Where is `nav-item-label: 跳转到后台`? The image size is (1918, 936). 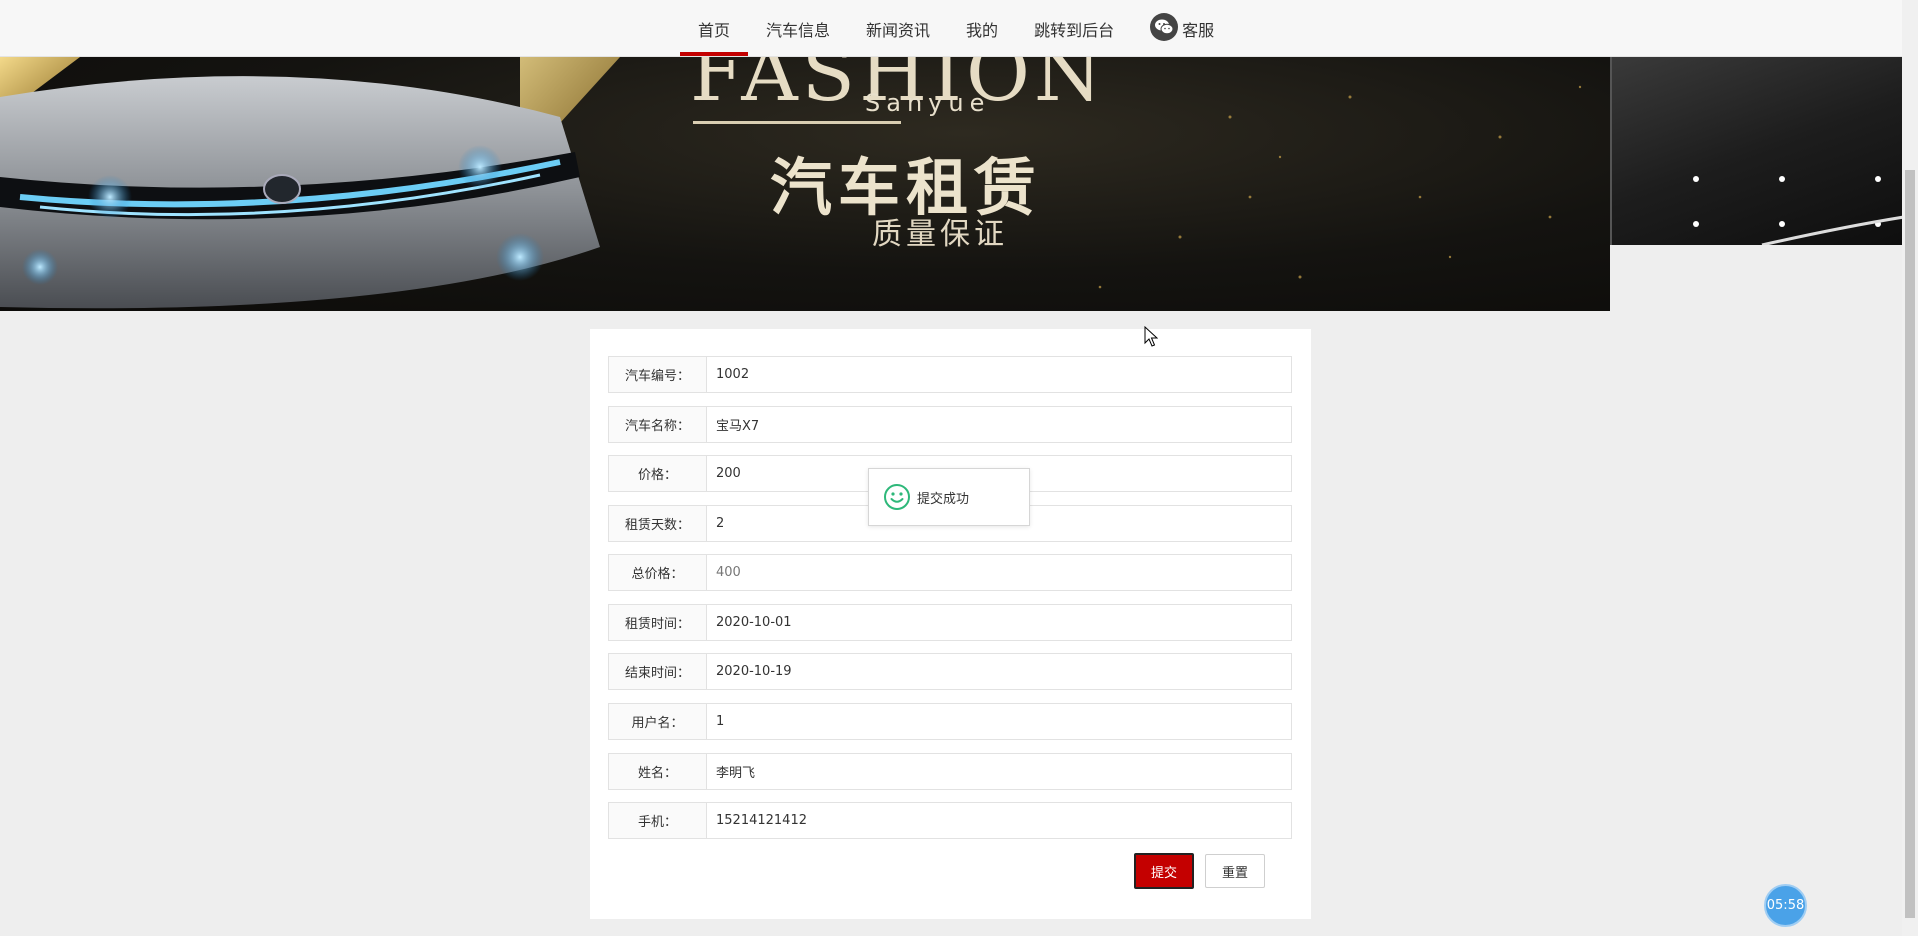 nav-item-label: 跳转到后台 is located at coordinates (1074, 30).